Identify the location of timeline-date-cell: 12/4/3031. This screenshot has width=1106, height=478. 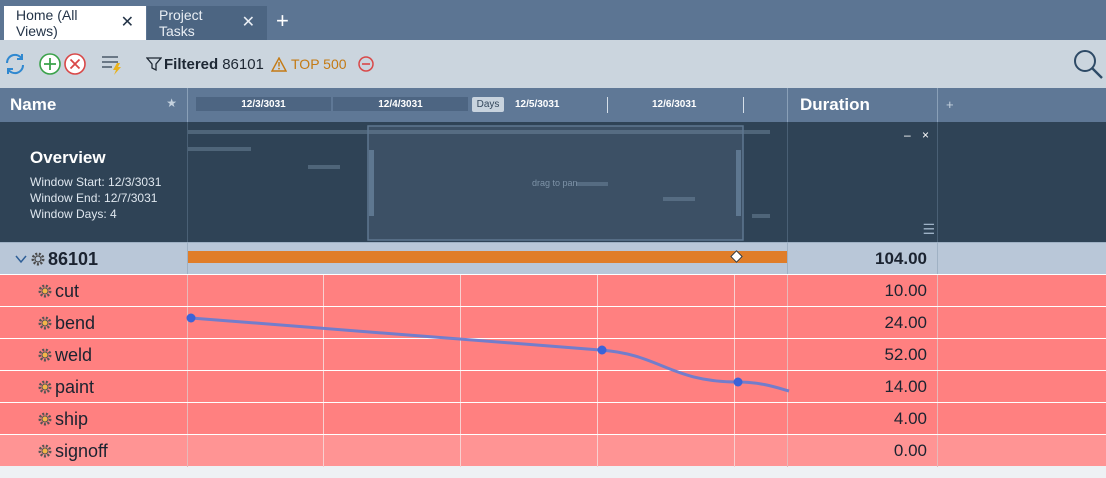
(400, 104).